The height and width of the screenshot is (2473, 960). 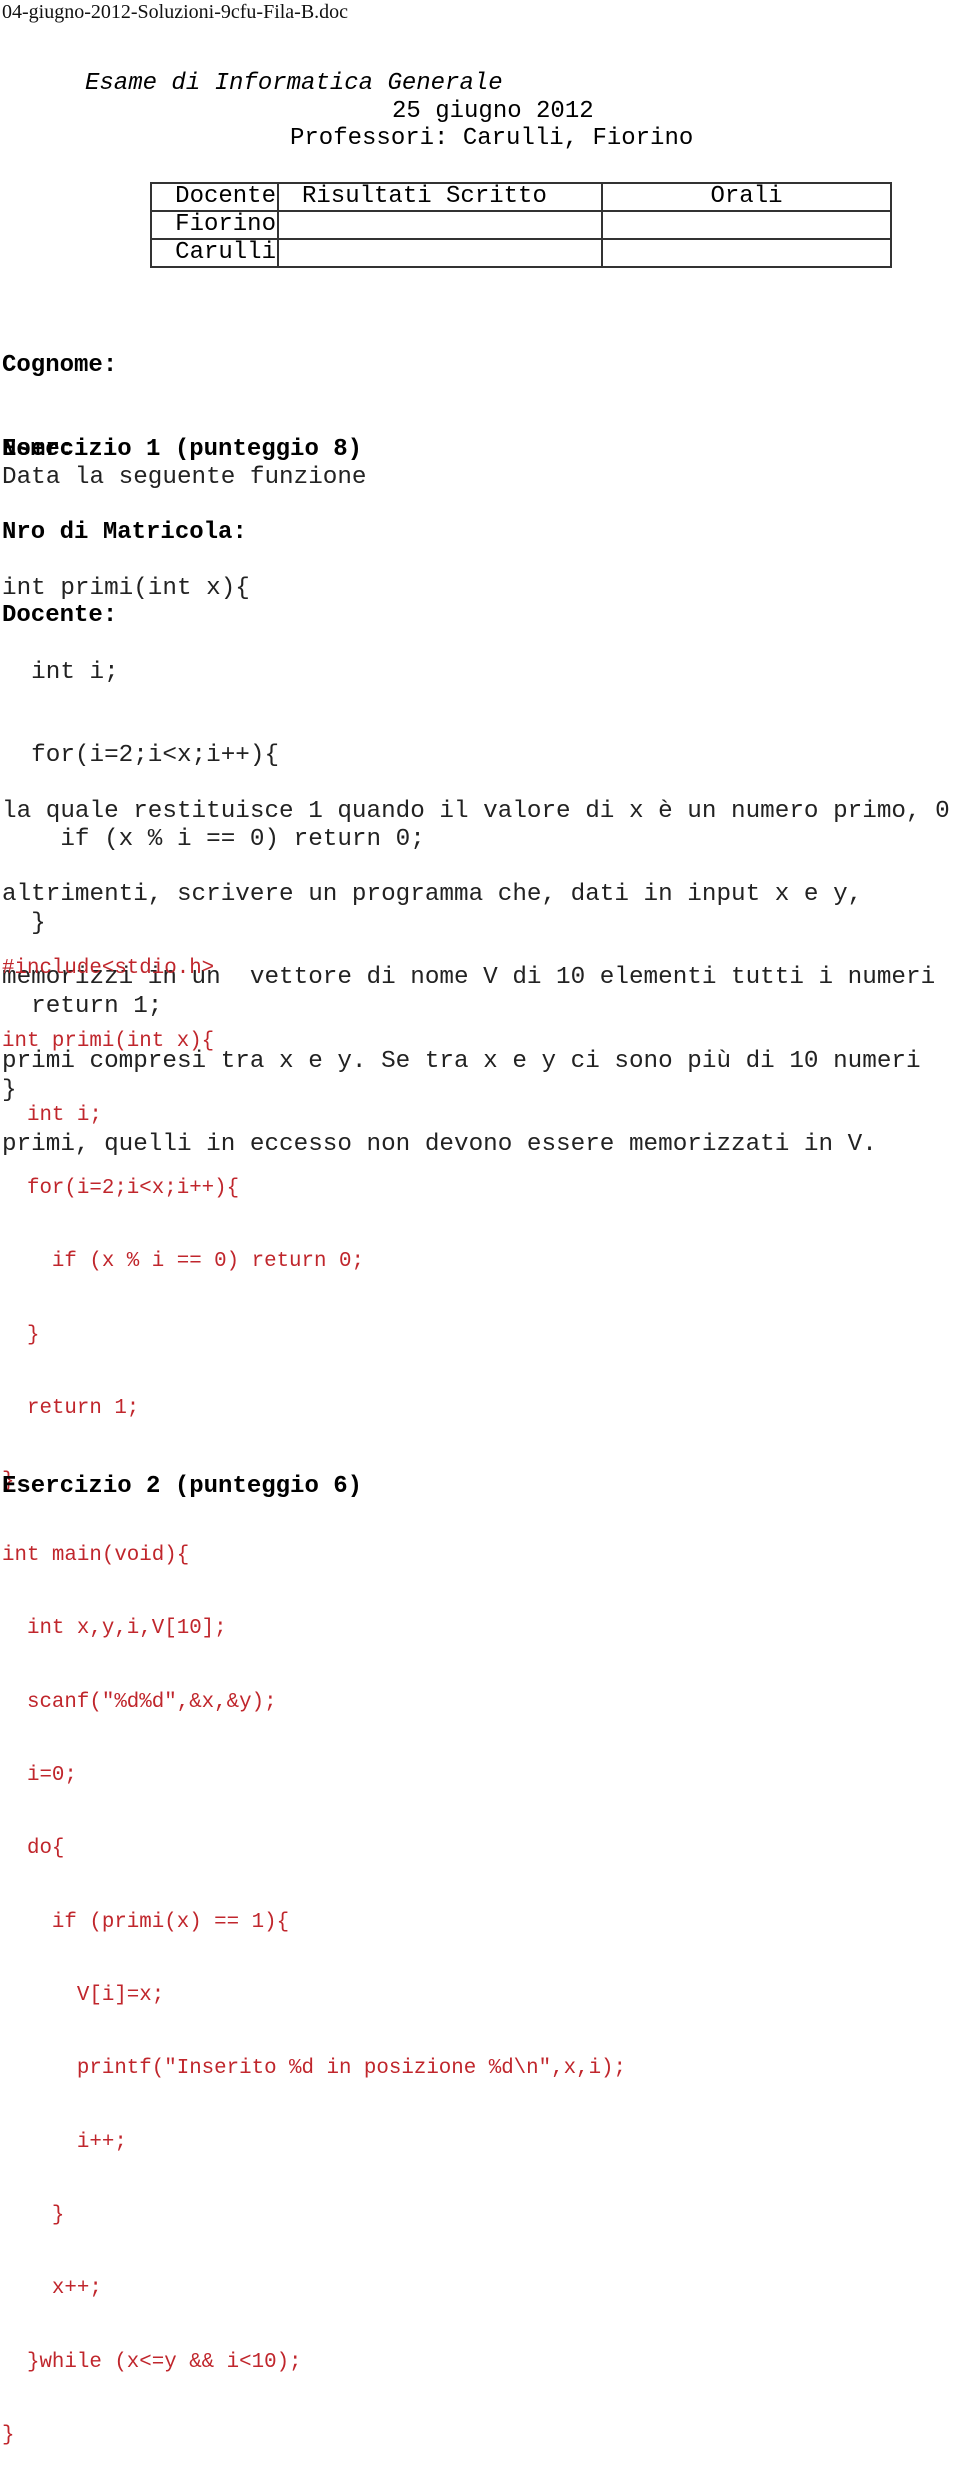 What do you see at coordinates (294, 83) in the screenshot?
I see `exam-title: Esame di Informatica Generale` at bounding box center [294, 83].